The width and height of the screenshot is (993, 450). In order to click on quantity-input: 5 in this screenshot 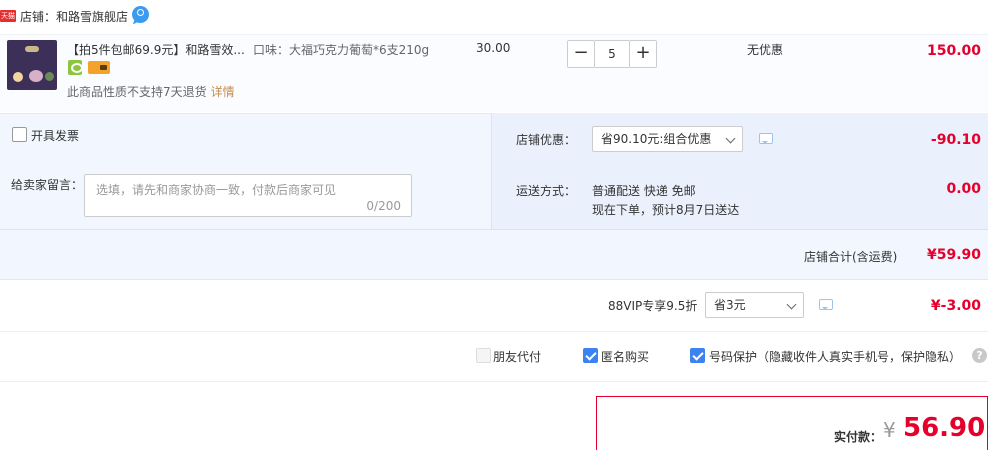, I will do `click(612, 54)`.